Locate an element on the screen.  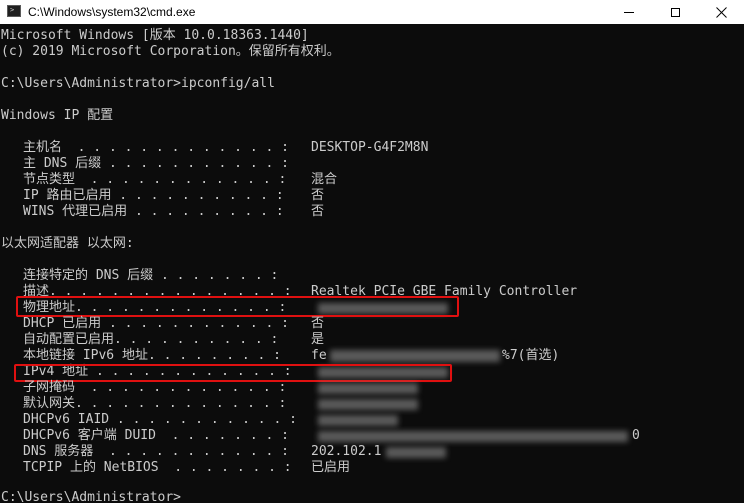
connection-dns-suffix-label: 连接特定的 DNS 后缀 . . . . . . . : is located at coordinates (151, 275).